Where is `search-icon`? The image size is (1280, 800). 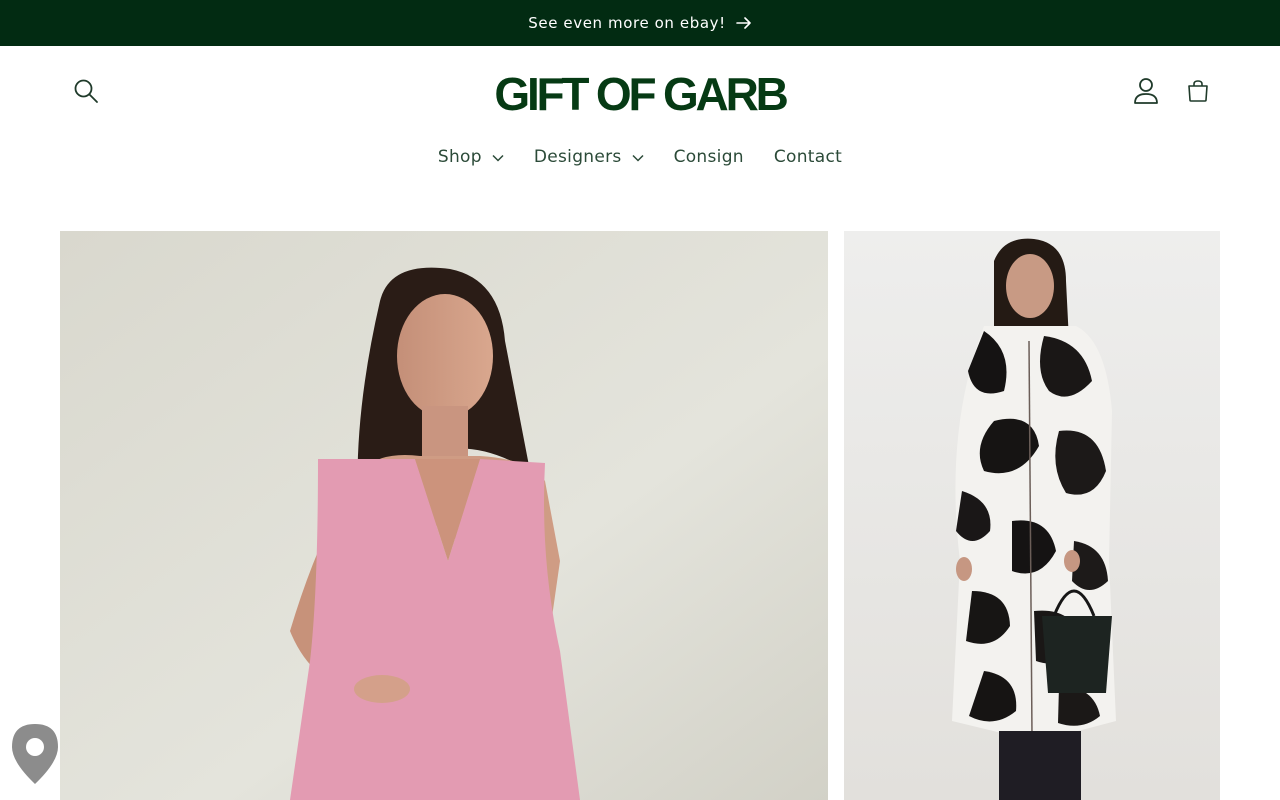 search-icon is located at coordinates (86, 93).